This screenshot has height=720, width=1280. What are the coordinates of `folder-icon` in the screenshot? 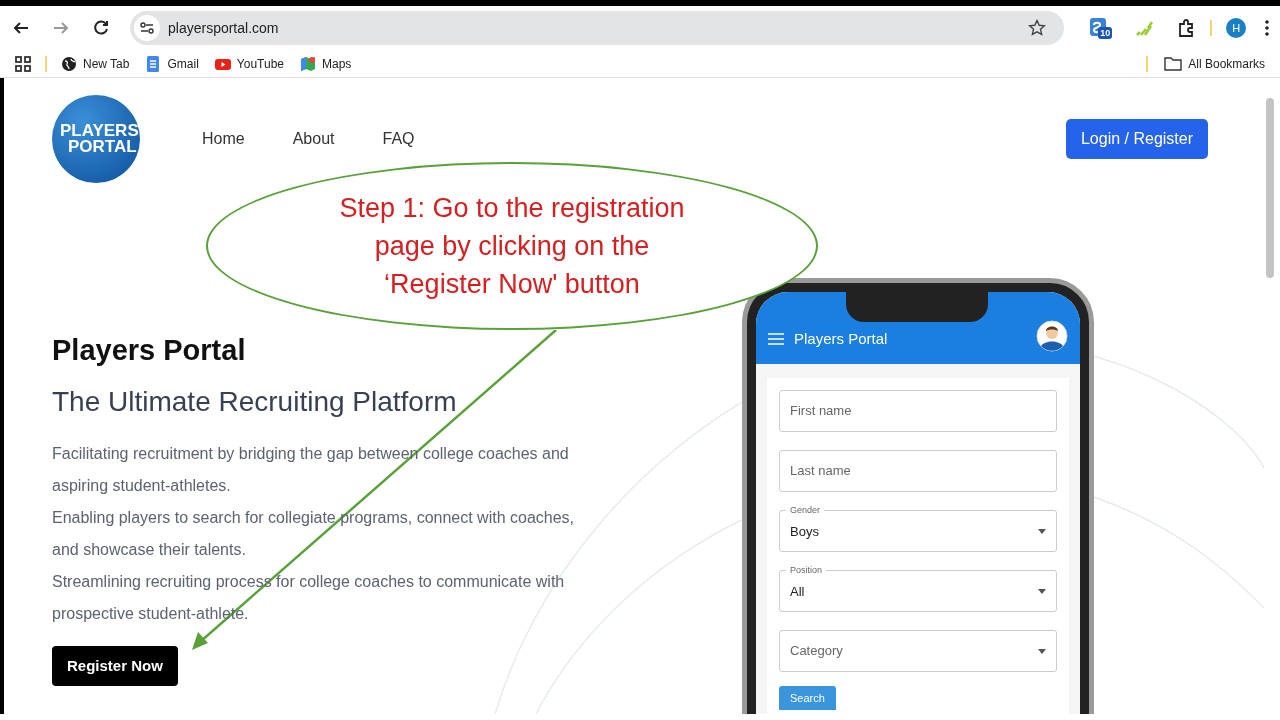 It's located at (1173, 63).